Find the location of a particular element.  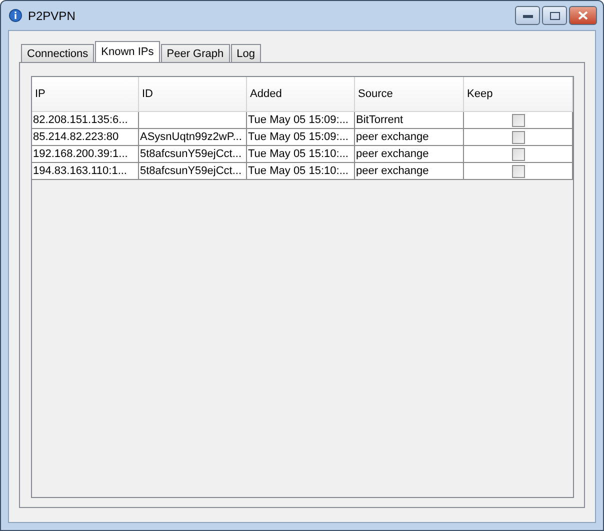

table-cell: 85.214.82.223:80 is located at coordinates (85, 137).